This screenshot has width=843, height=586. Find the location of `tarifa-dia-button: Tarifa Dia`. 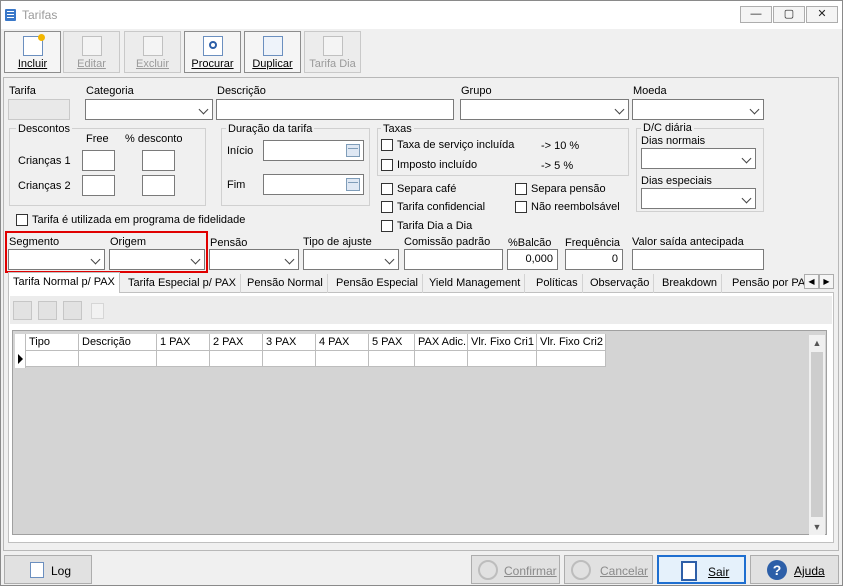

tarifa-dia-button: Tarifa Dia is located at coordinates (332, 52).